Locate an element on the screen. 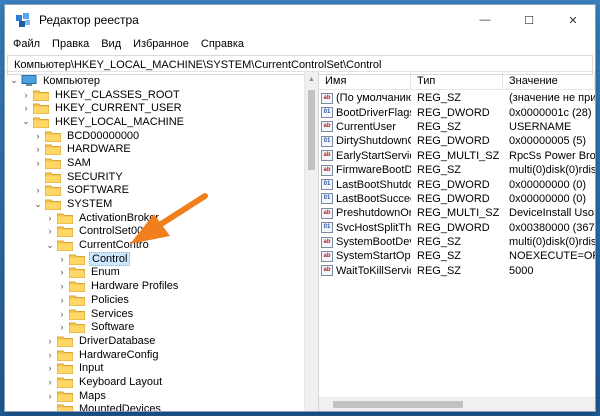 This screenshot has width=600, height=416. menu-favorites: Избранное is located at coordinates (161, 44).